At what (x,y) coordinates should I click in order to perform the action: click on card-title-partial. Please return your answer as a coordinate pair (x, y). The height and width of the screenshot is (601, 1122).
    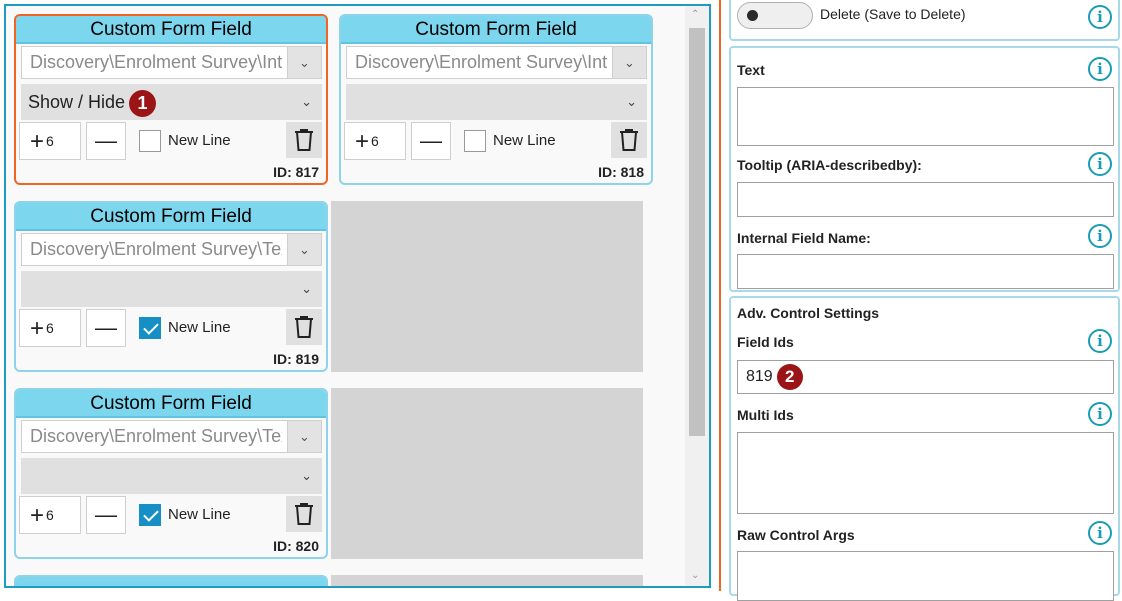
    Looking at the image, I should click on (171, 581).